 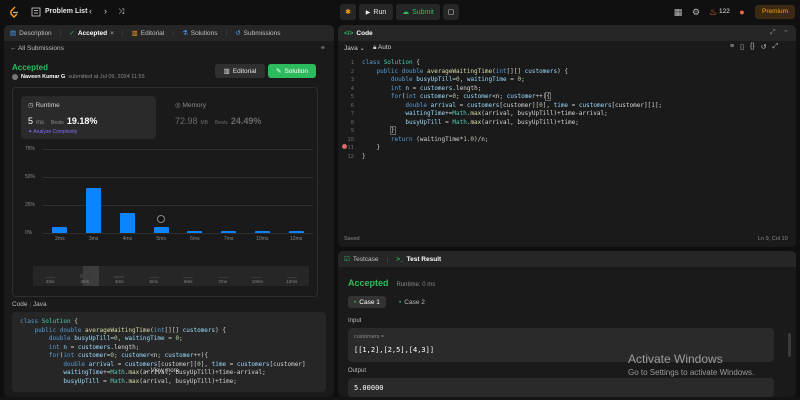 I want to click on runtime-bar-7ms, so click(x=229, y=231).